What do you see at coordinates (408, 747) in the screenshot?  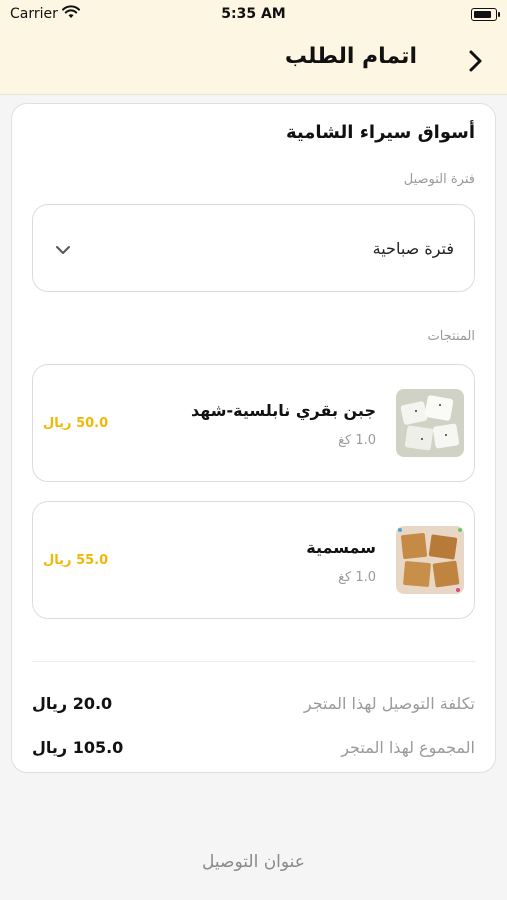 I see `store-total-label: المجموع لهذا المتجر` at bounding box center [408, 747].